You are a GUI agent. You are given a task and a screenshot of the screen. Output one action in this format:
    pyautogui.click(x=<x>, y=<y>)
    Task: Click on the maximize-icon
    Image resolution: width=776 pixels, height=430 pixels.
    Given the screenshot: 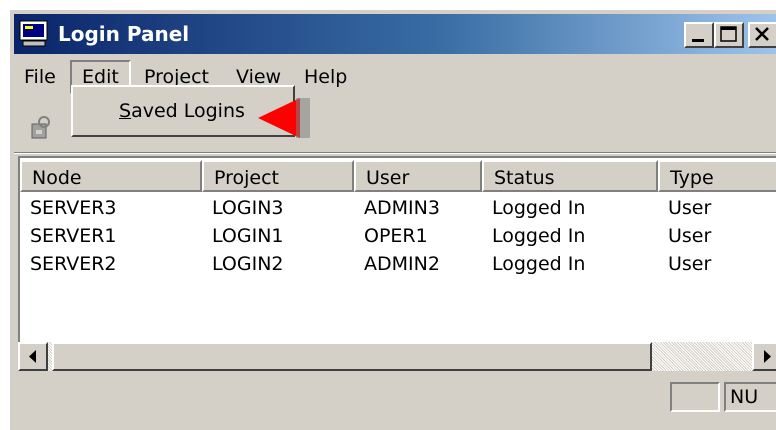 What is the action you would take?
    pyautogui.click(x=728, y=34)
    